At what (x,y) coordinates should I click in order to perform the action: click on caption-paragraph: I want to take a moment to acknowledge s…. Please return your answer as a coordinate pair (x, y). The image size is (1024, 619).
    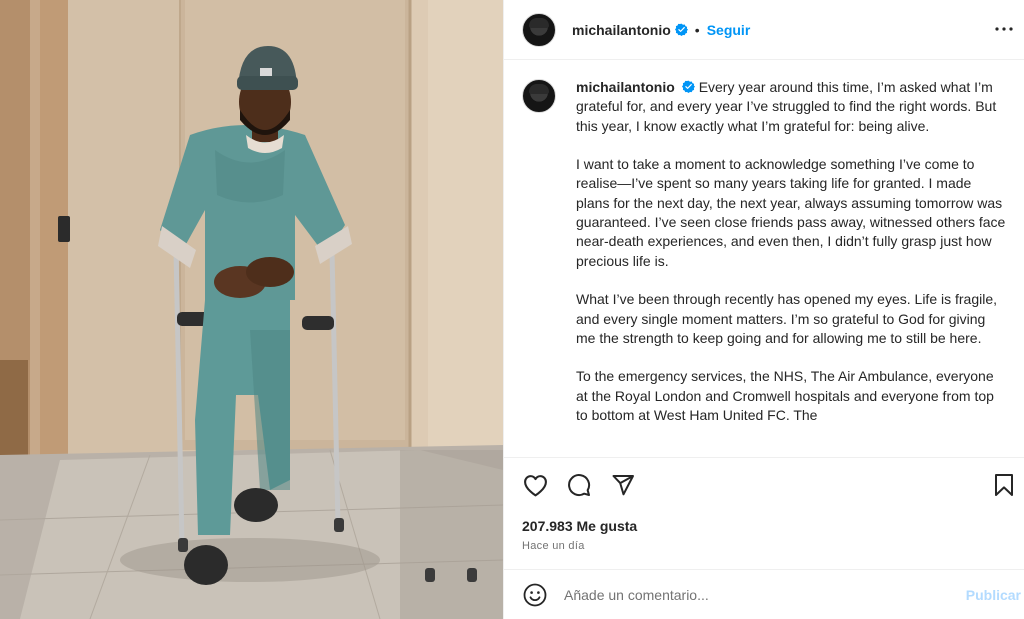
    Looking at the image, I should click on (791, 212).